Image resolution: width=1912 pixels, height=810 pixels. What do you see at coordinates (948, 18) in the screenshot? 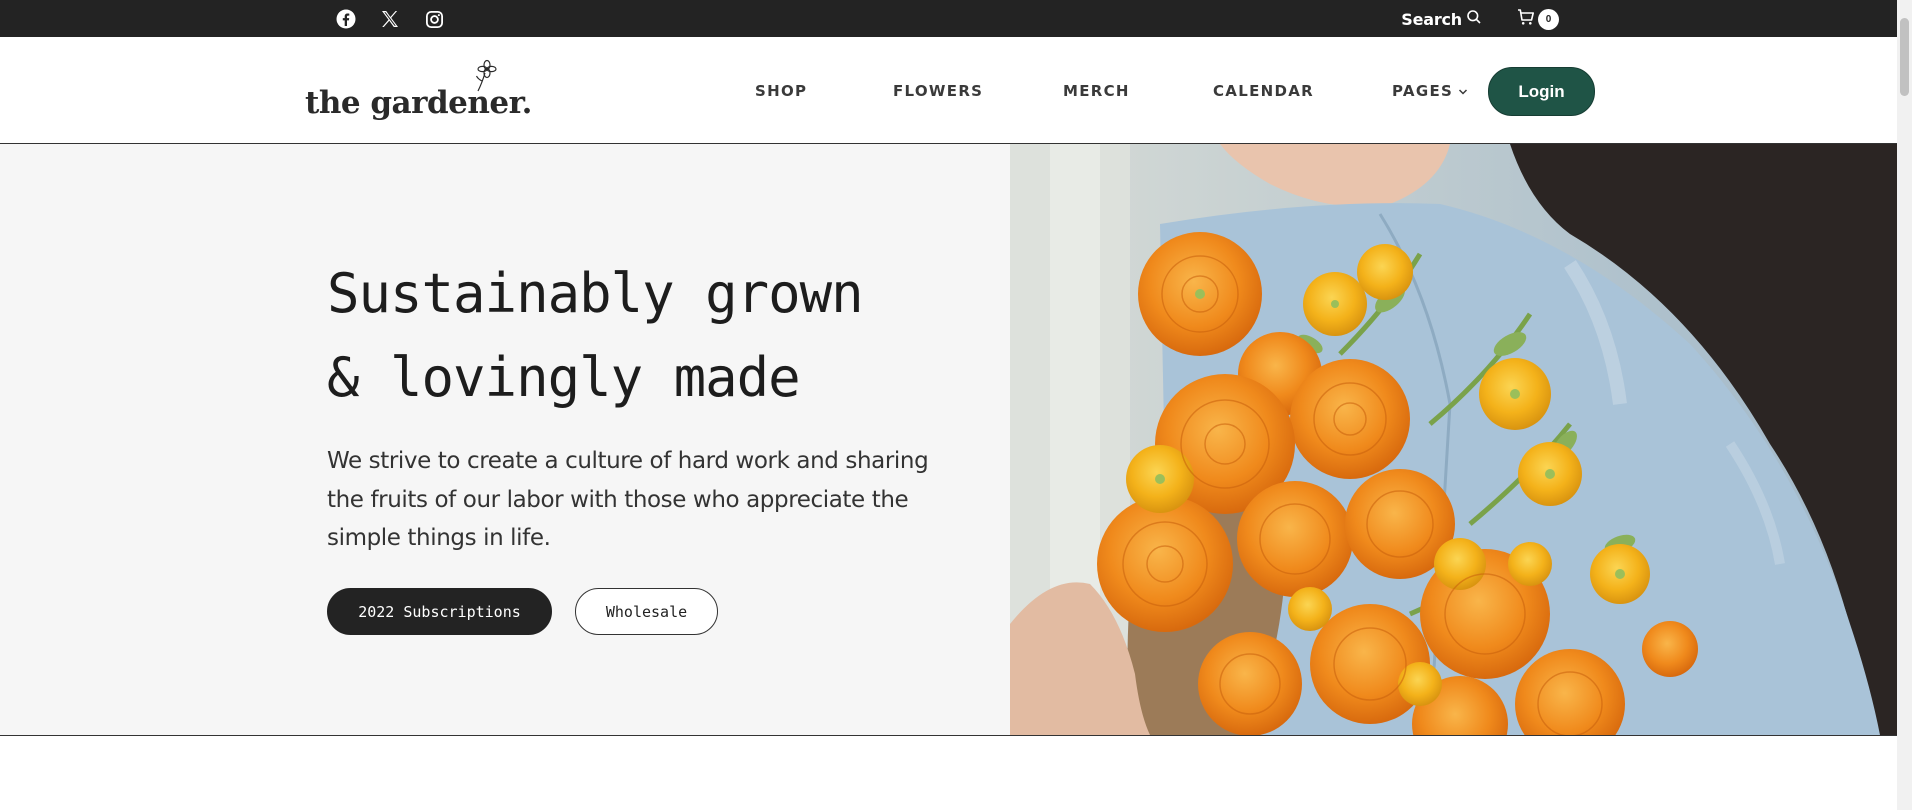
I see `top-bar: Search 0` at bounding box center [948, 18].